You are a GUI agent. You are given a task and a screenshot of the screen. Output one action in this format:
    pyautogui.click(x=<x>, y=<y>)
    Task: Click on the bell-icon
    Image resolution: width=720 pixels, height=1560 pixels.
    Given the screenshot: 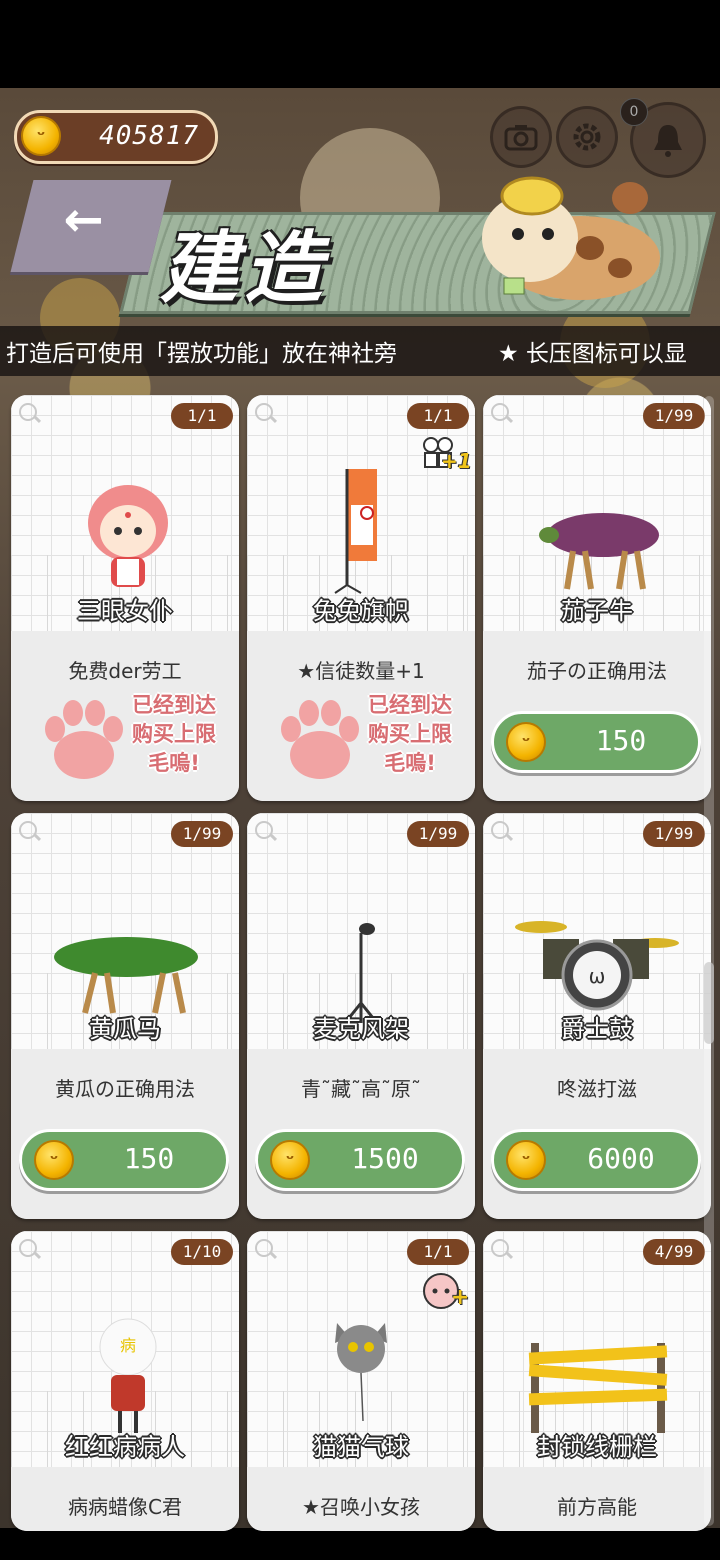 What is the action you would take?
    pyautogui.click(x=668, y=141)
    